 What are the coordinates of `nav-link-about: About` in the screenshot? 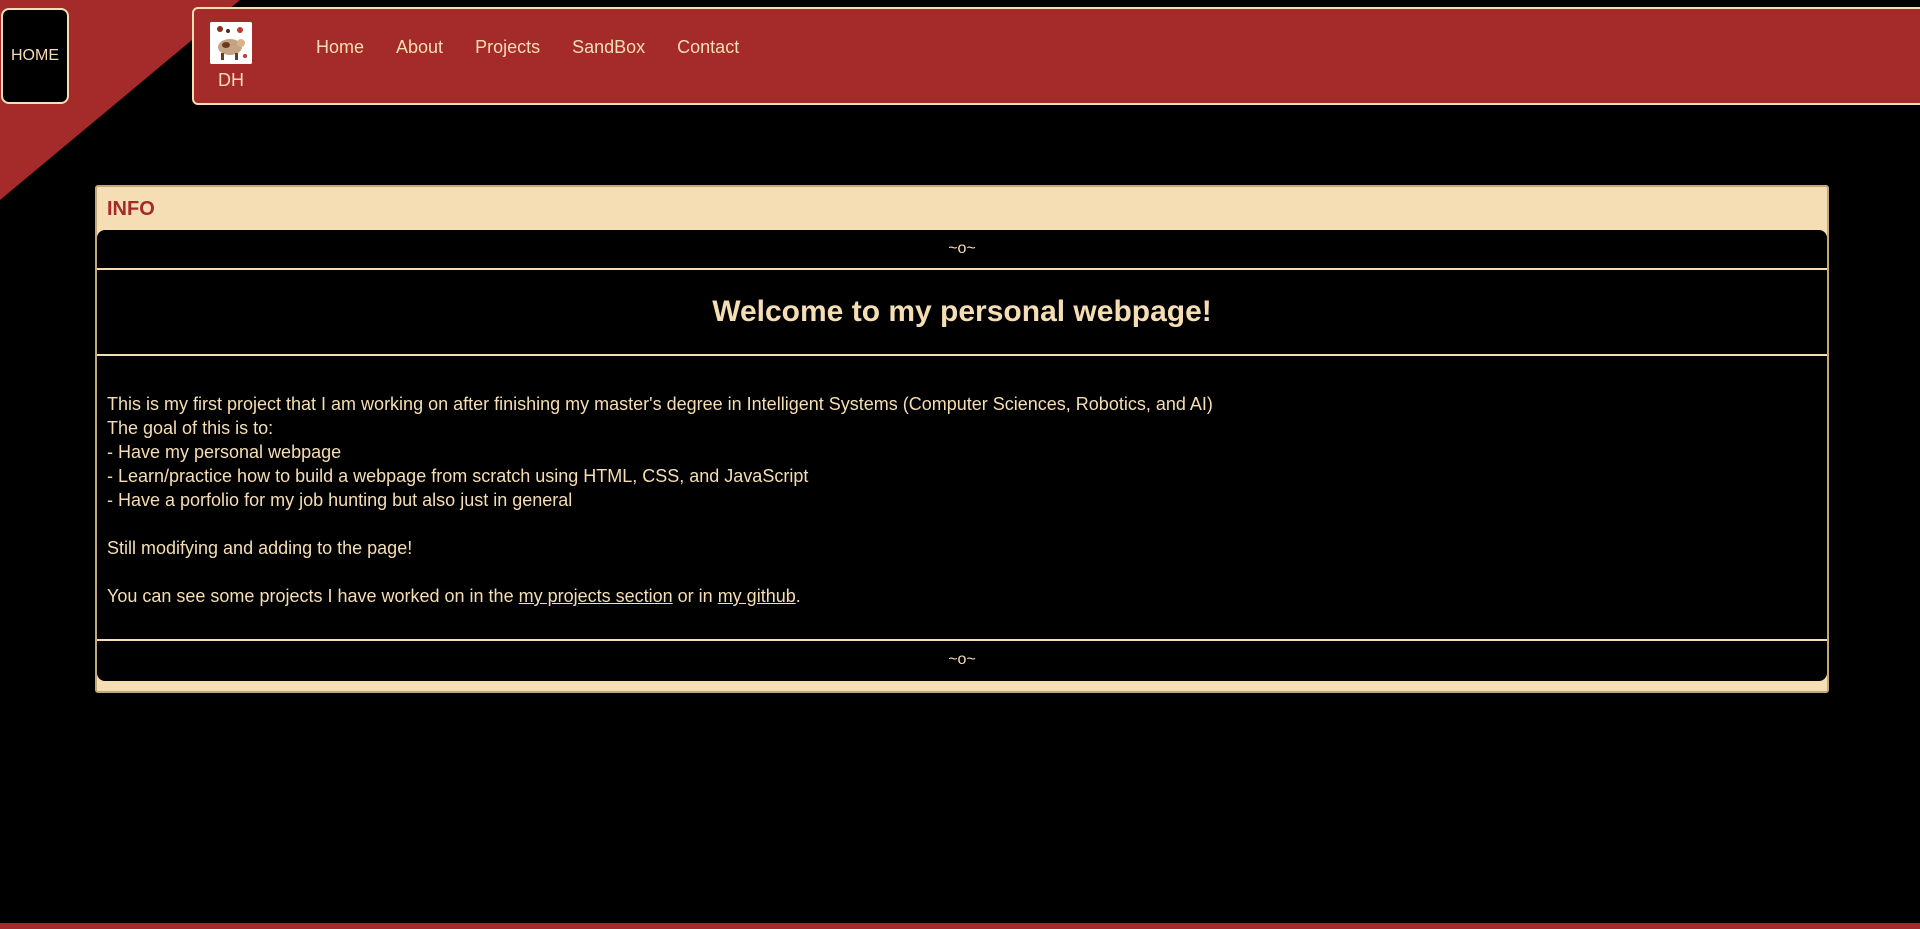 It's located at (419, 47).